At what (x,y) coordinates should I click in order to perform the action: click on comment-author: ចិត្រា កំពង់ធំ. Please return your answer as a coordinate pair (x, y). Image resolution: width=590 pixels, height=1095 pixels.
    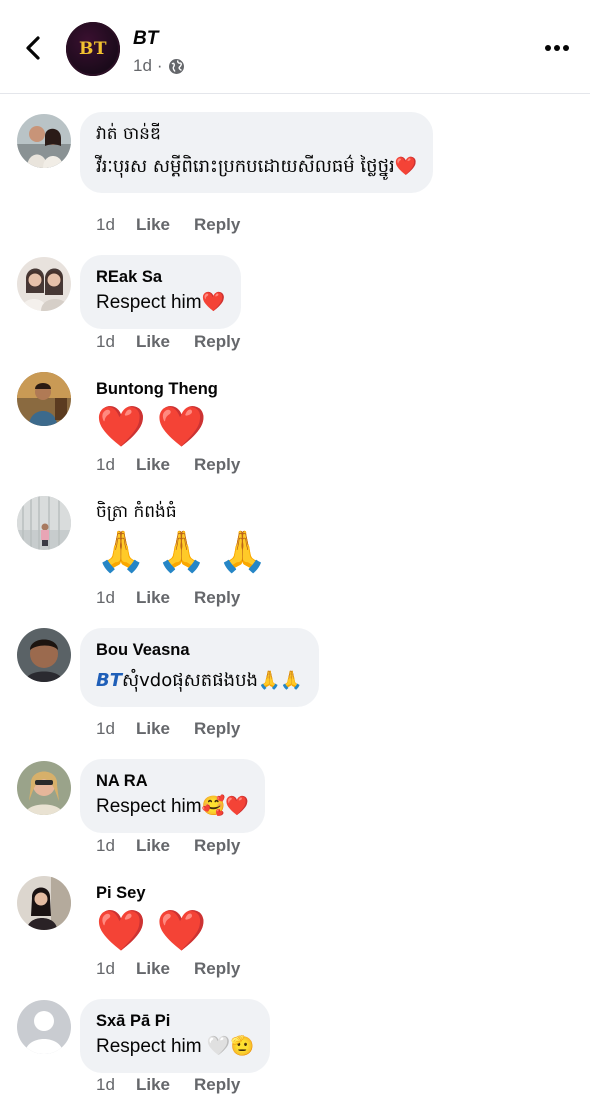
    Looking at the image, I should click on (182, 512).